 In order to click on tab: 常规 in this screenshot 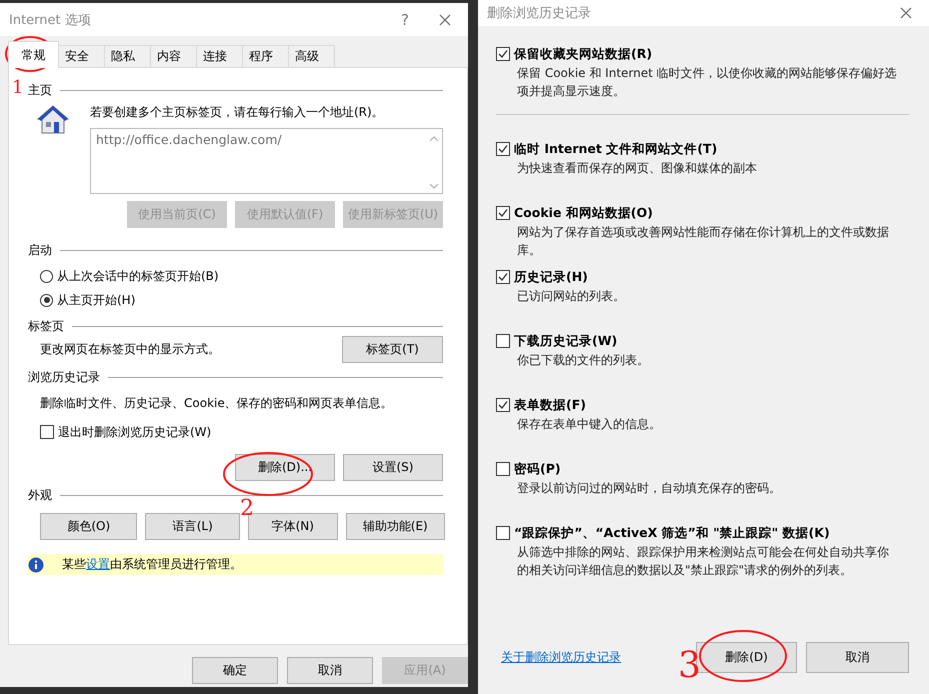, I will do `click(33, 54)`.